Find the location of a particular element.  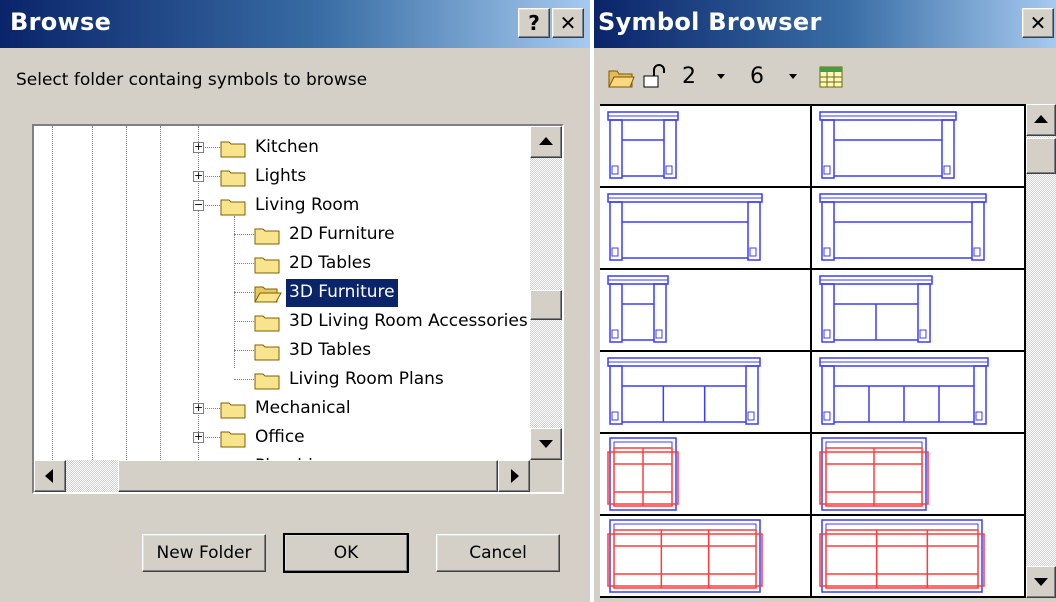

instruction-label: Select folder containg symbols to browse is located at coordinates (192, 80).